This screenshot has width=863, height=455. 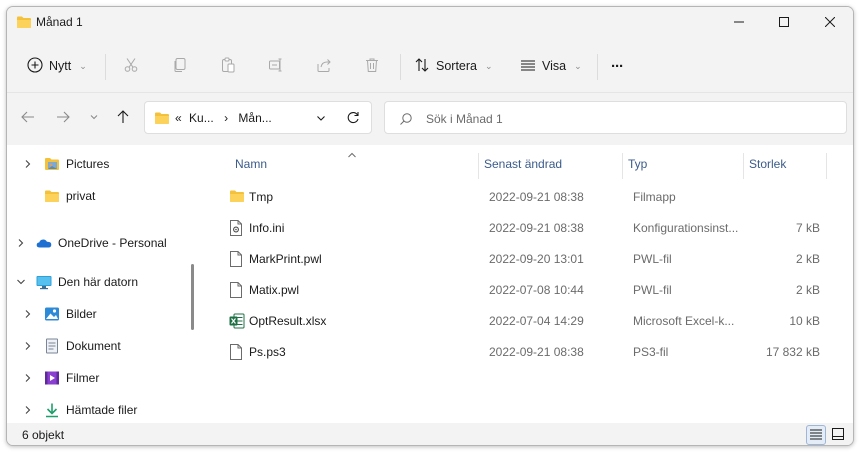 What do you see at coordinates (353, 119) in the screenshot?
I see `refresh-icon` at bounding box center [353, 119].